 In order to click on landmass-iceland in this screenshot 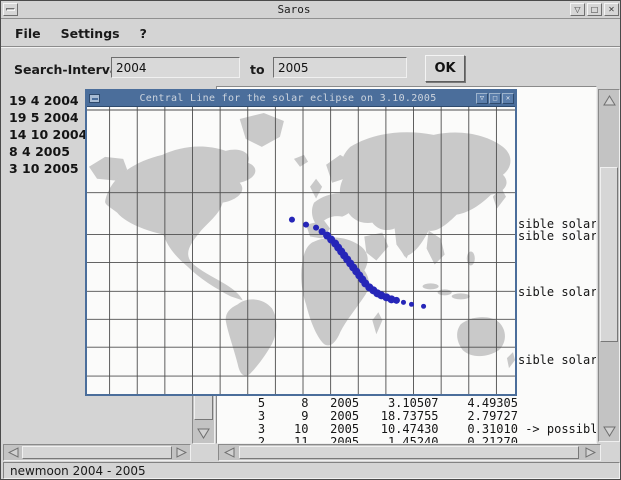, I will do `click(301, 160)`.